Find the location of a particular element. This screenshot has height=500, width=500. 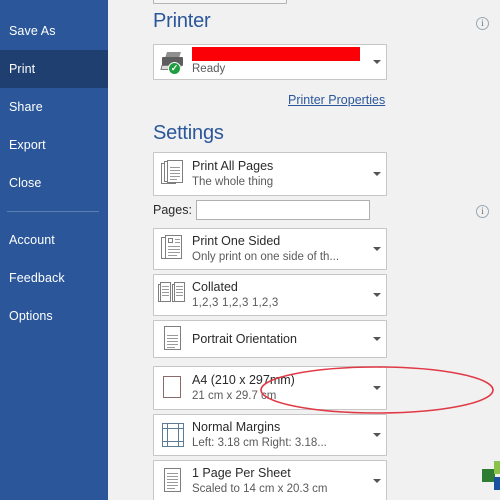

paper-size-chevron-icon is located at coordinates (377, 388).